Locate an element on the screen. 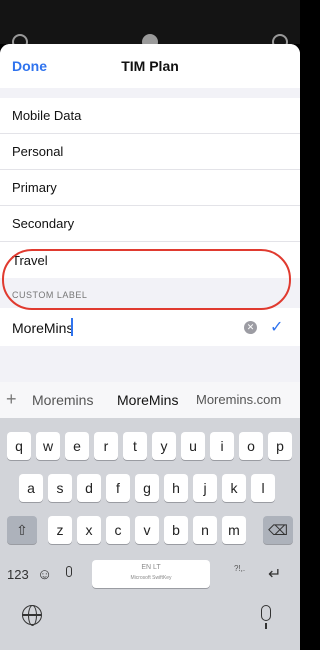 Image resolution: width=320 pixels, height=650 pixels. camera-top-bar is located at coordinates (150, 25).